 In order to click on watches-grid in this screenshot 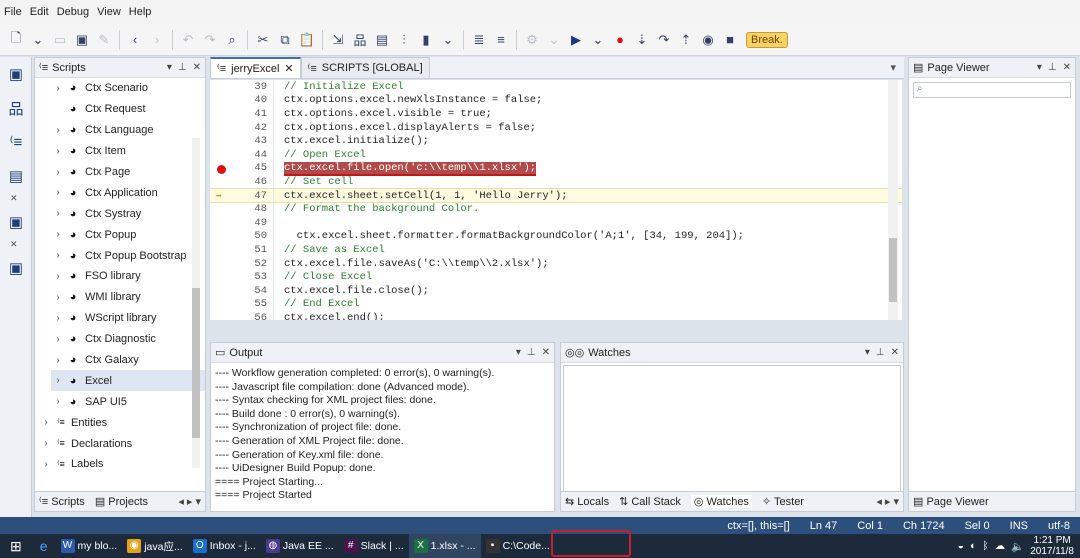, I will do `click(732, 428)`.